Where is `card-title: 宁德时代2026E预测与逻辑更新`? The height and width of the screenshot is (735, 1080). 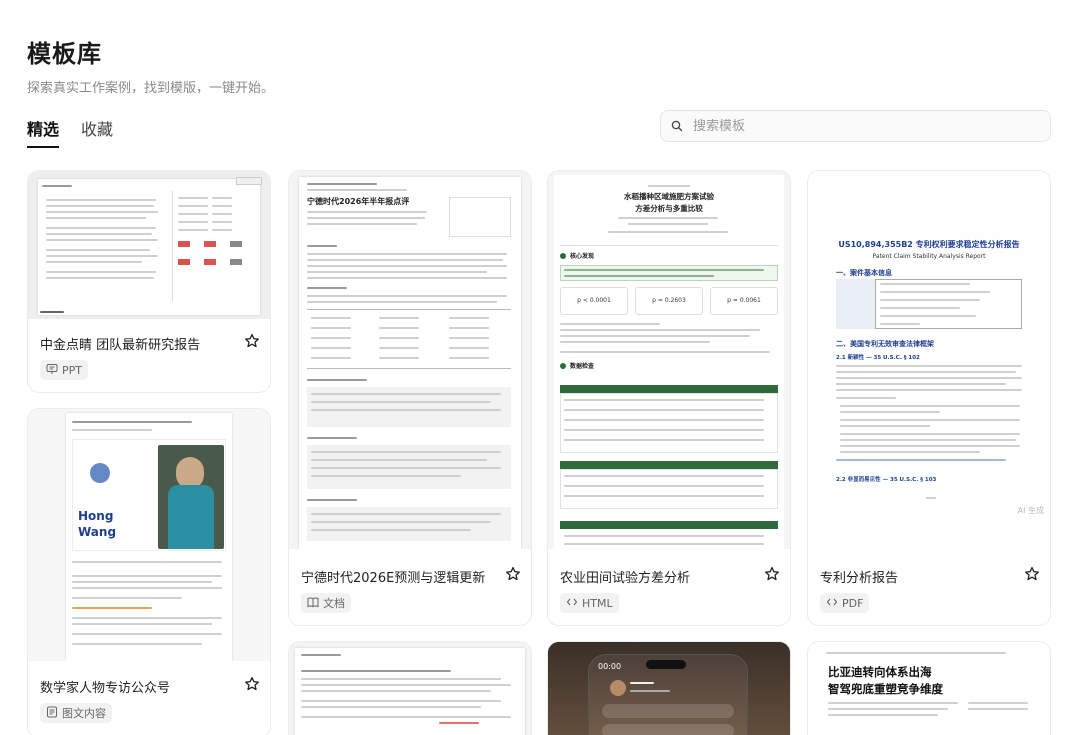 card-title: 宁德时代2026E预测与逻辑更新 is located at coordinates (393, 578).